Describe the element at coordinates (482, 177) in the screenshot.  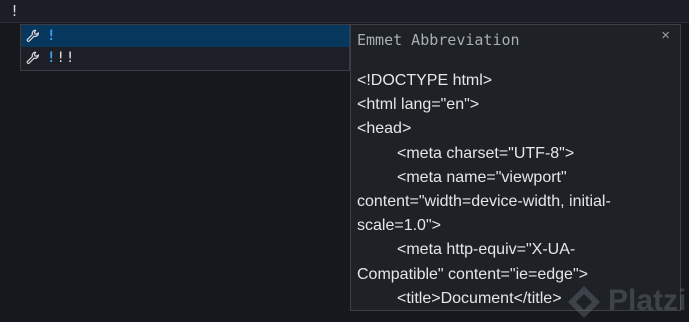
I see `code-line: <meta name="viewport"` at that location.